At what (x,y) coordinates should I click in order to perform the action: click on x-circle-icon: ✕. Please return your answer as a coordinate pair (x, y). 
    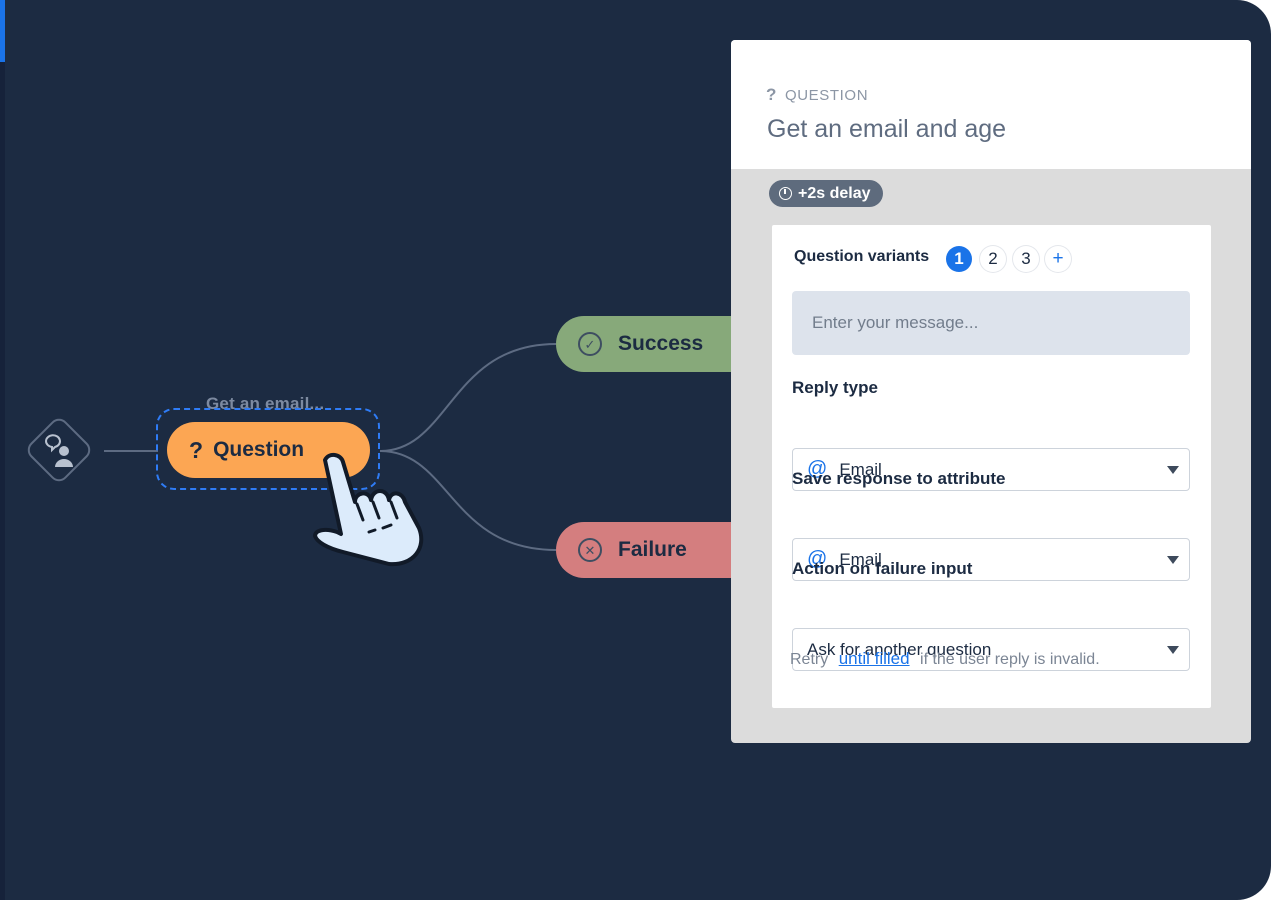
    Looking at the image, I should click on (590, 550).